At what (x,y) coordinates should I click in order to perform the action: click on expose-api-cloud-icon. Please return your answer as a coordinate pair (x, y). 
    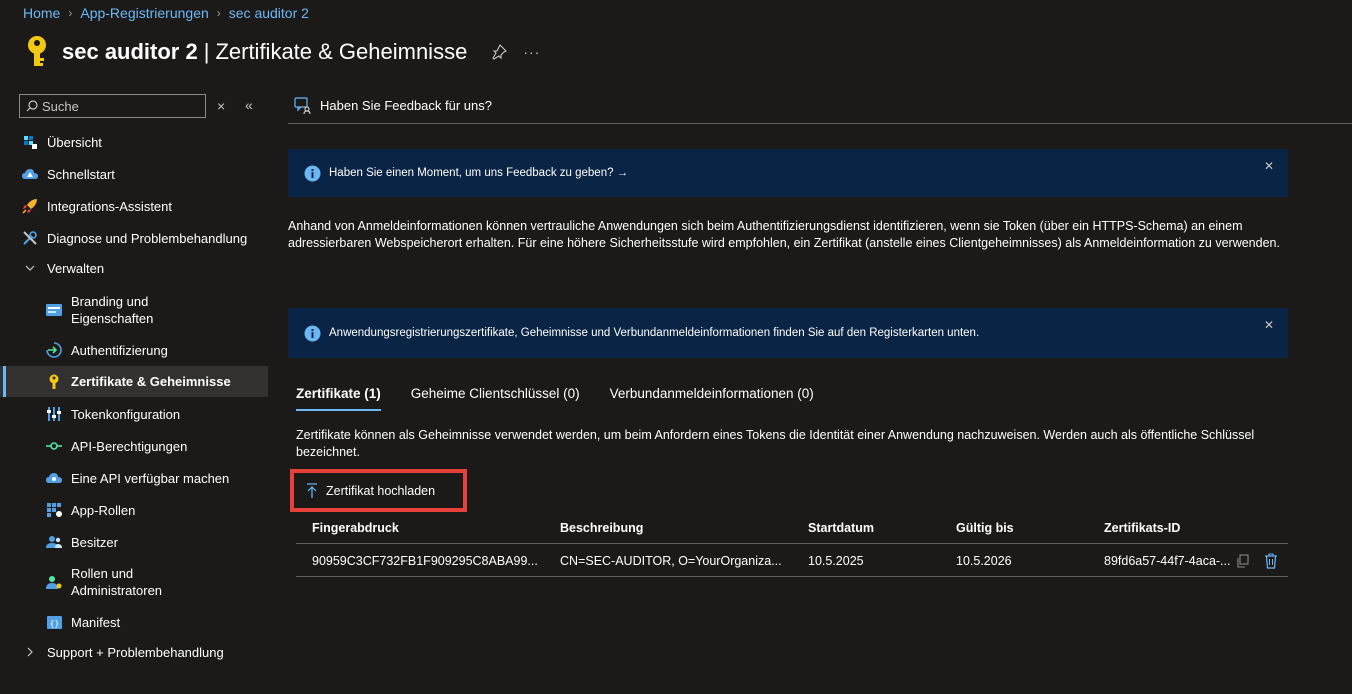
    Looking at the image, I should click on (54, 478).